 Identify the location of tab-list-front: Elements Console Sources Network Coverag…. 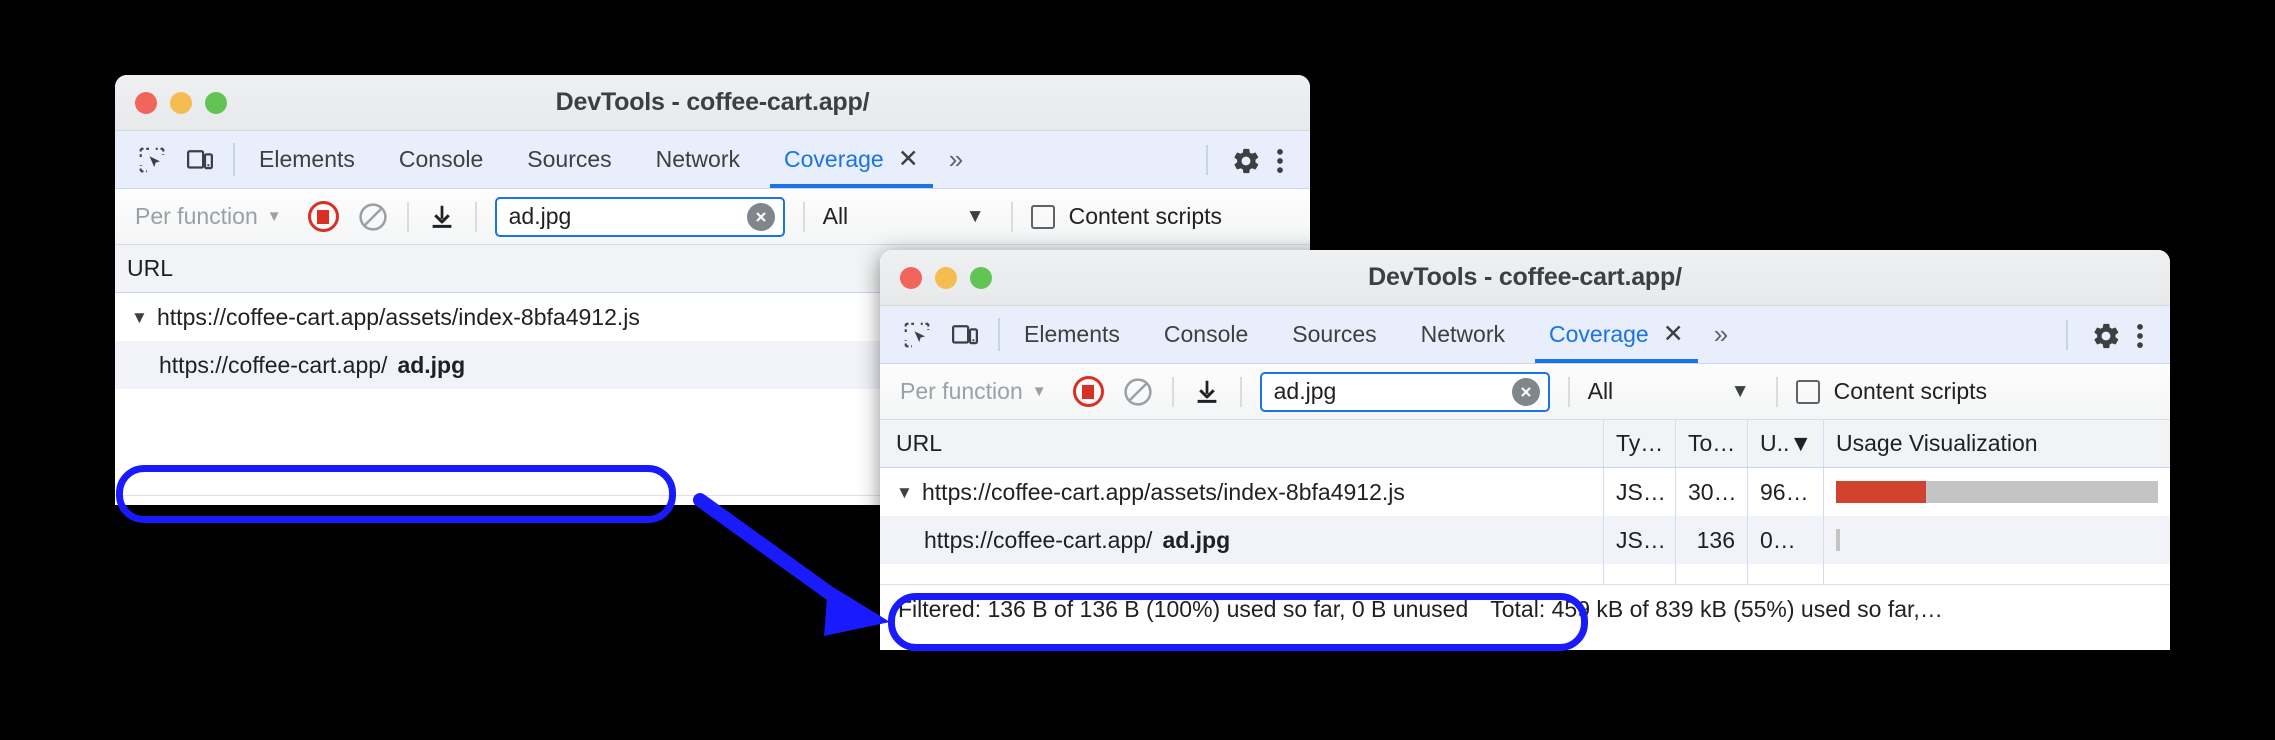
(1354, 334).